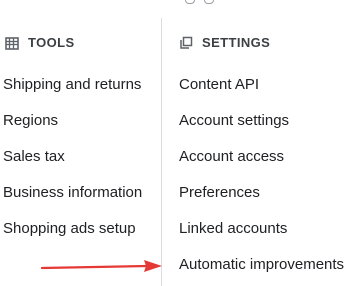 Image resolution: width=359 pixels, height=286 pixels. I want to click on red-arrow-annotation, so click(101, 266).